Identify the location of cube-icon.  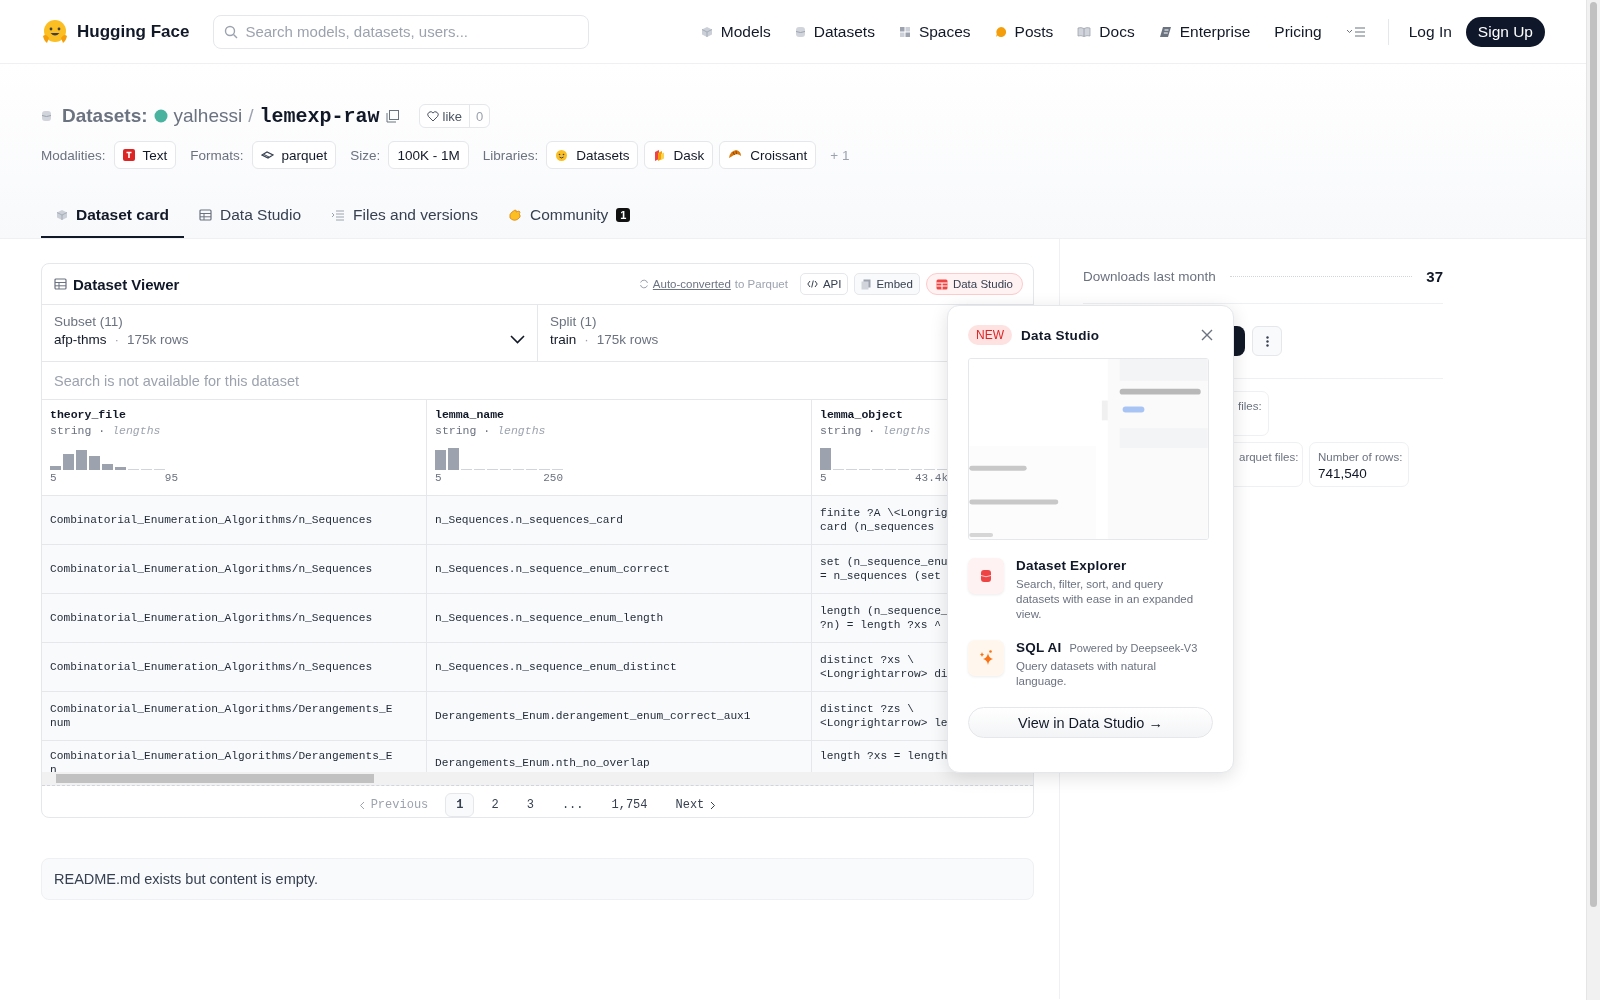
(62, 215).